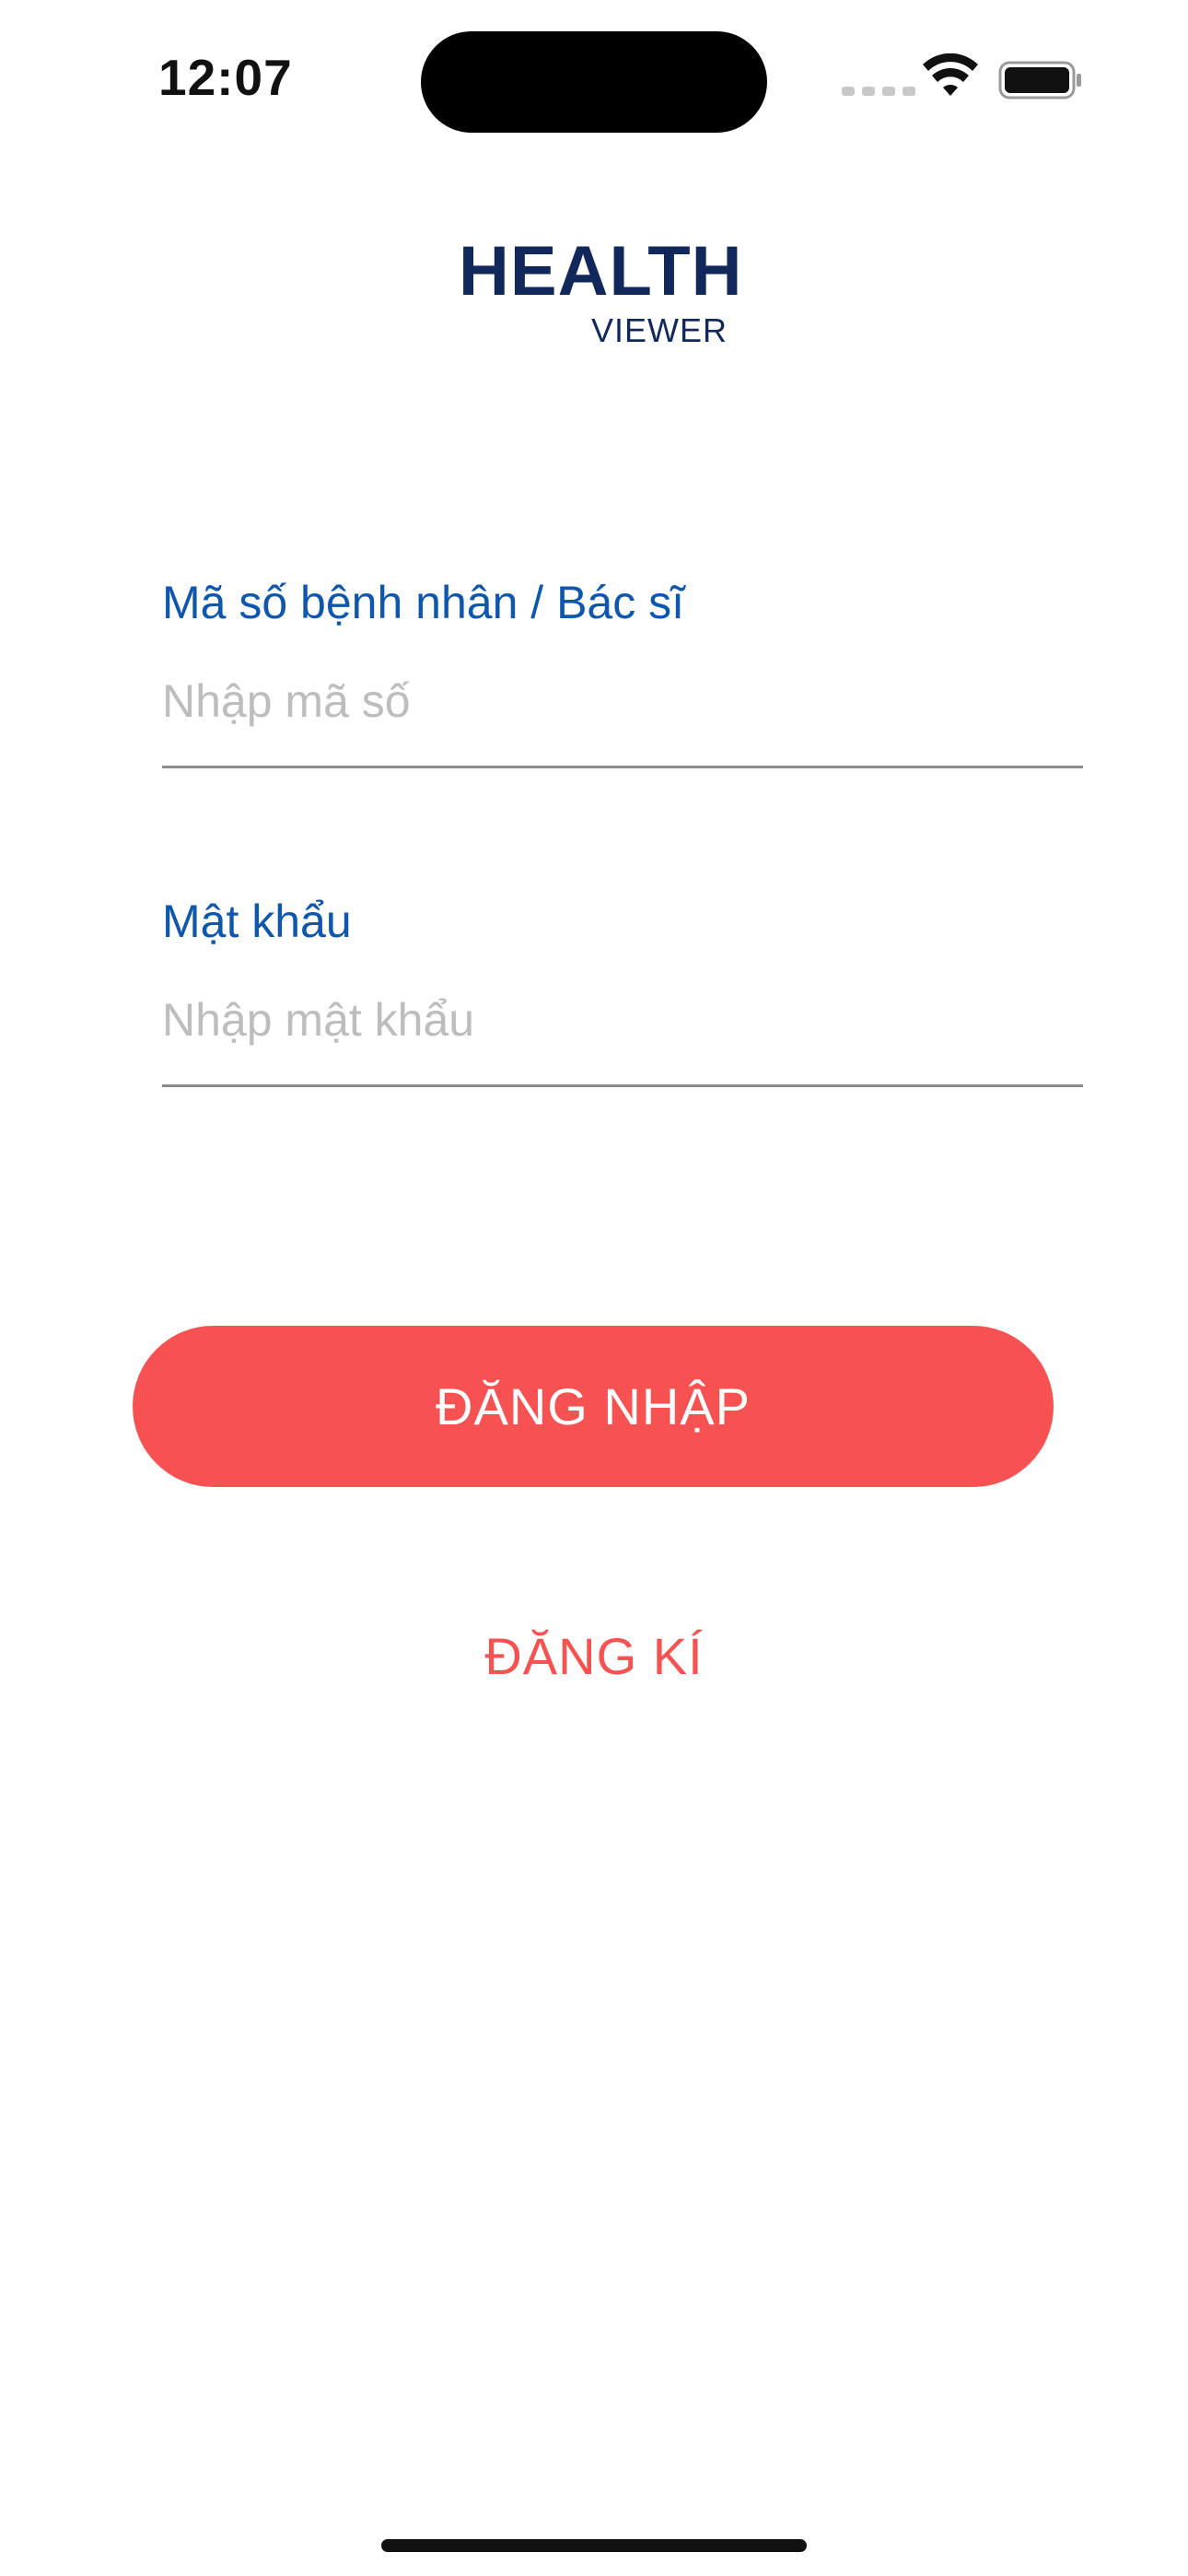 The height and width of the screenshot is (2576, 1188). What do you see at coordinates (622, 1085) in the screenshot?
I see `password-field-underline` at bounding box center [622, 1085].